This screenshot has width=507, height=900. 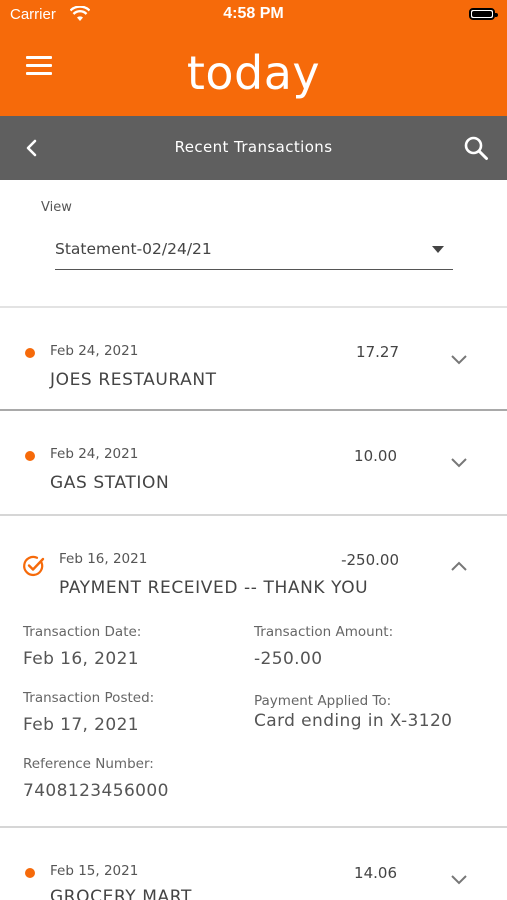 I want to click on reference-number-value: 7408123456000, so click(x=96, y=791).